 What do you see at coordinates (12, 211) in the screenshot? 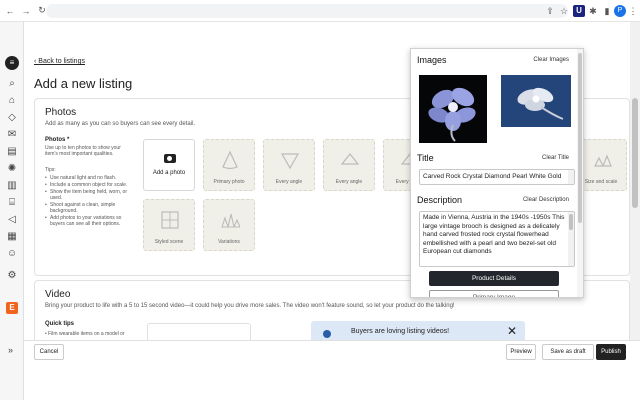
I see `left-sidebar: ≡ ⌕ ⌂ ◇ ✉ ▤ ✺ ▥ ⌸ ◁ ▦ ☺ ⚙ E` at bounding box center [12, 211].